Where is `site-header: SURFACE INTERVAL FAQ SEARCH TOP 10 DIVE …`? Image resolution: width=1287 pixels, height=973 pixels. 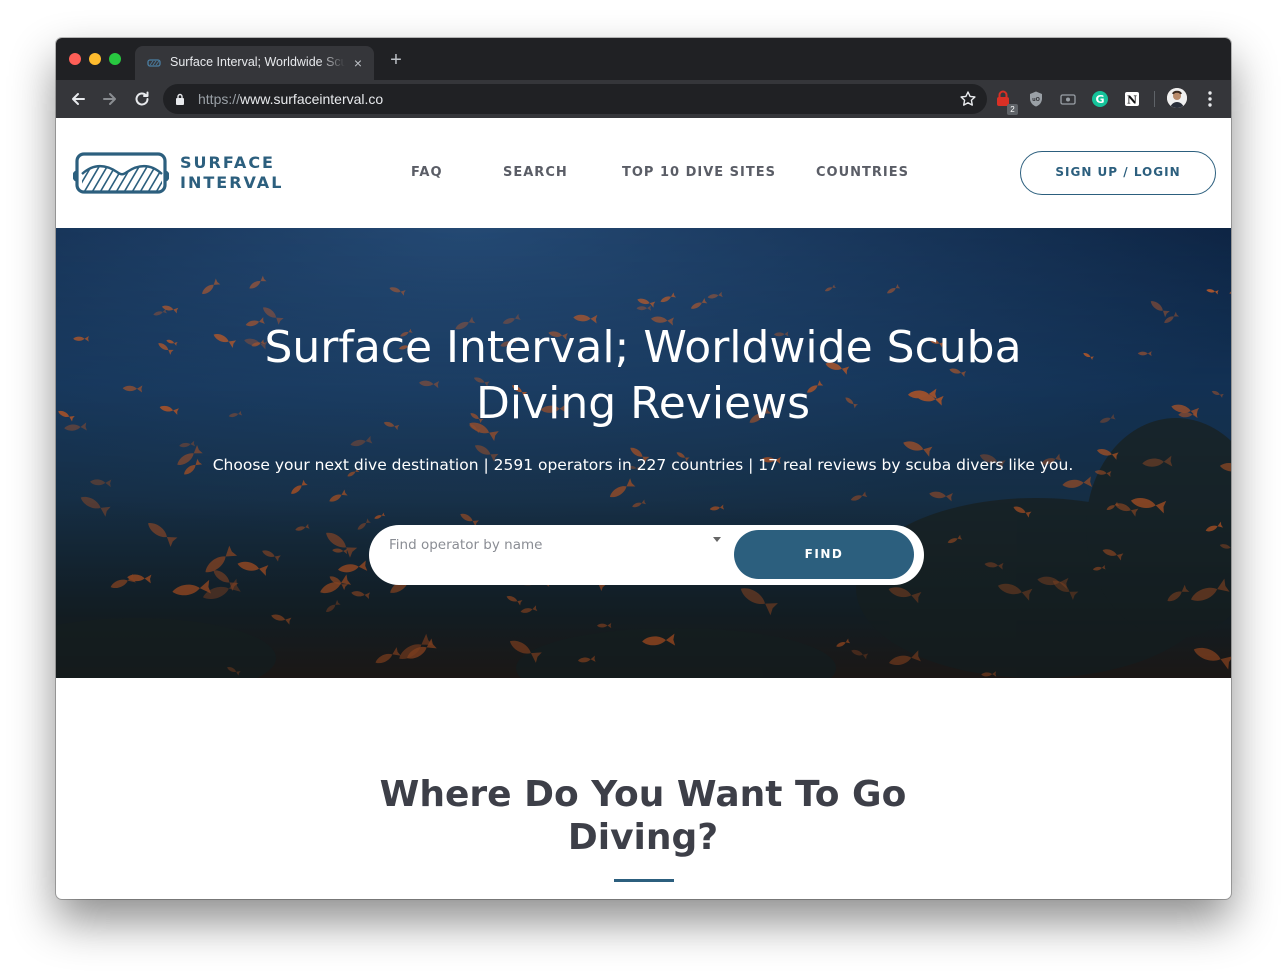
site-header: SURFACE INTERVAL FAQ SEARCH TOP 10 DIVE … is located at coordinates (643, 173).